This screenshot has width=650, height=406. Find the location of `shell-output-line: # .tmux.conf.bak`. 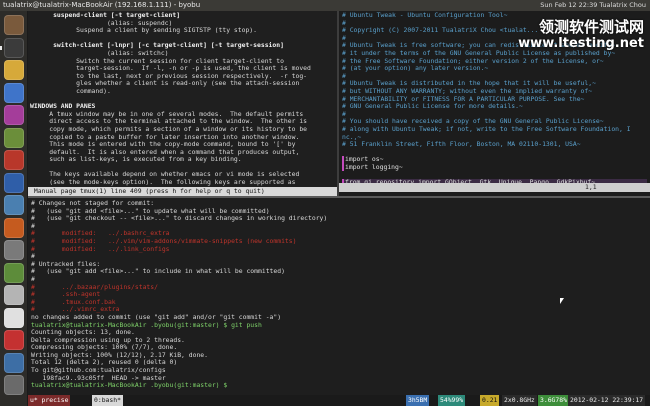

shell-output-line: # .tmux.conf.bak is located at coordinates (73, 301).